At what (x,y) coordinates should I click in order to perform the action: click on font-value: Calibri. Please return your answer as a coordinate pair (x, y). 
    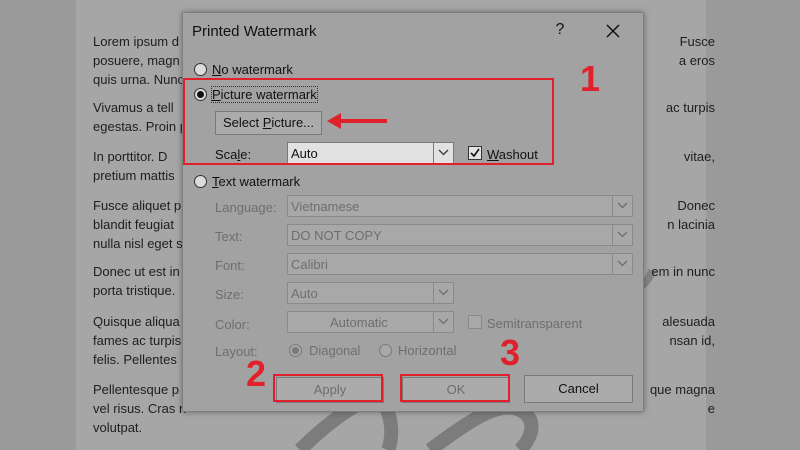
    Looking at the image, I should click on (309, 264).